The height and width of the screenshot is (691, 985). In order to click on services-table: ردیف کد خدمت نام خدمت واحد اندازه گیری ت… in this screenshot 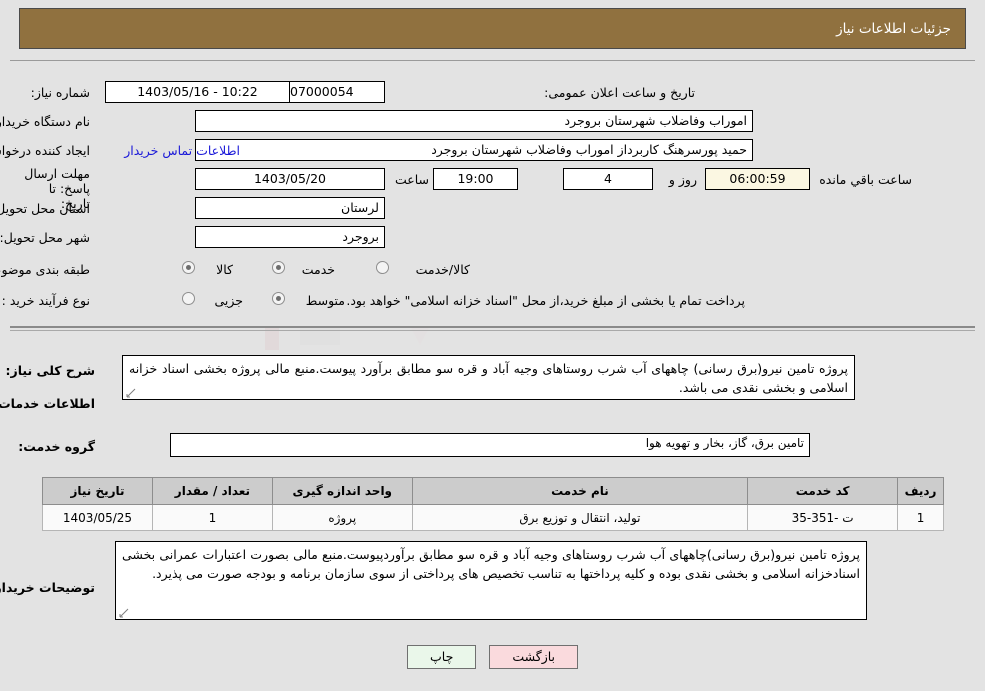, I will do `click(493, 504)`.